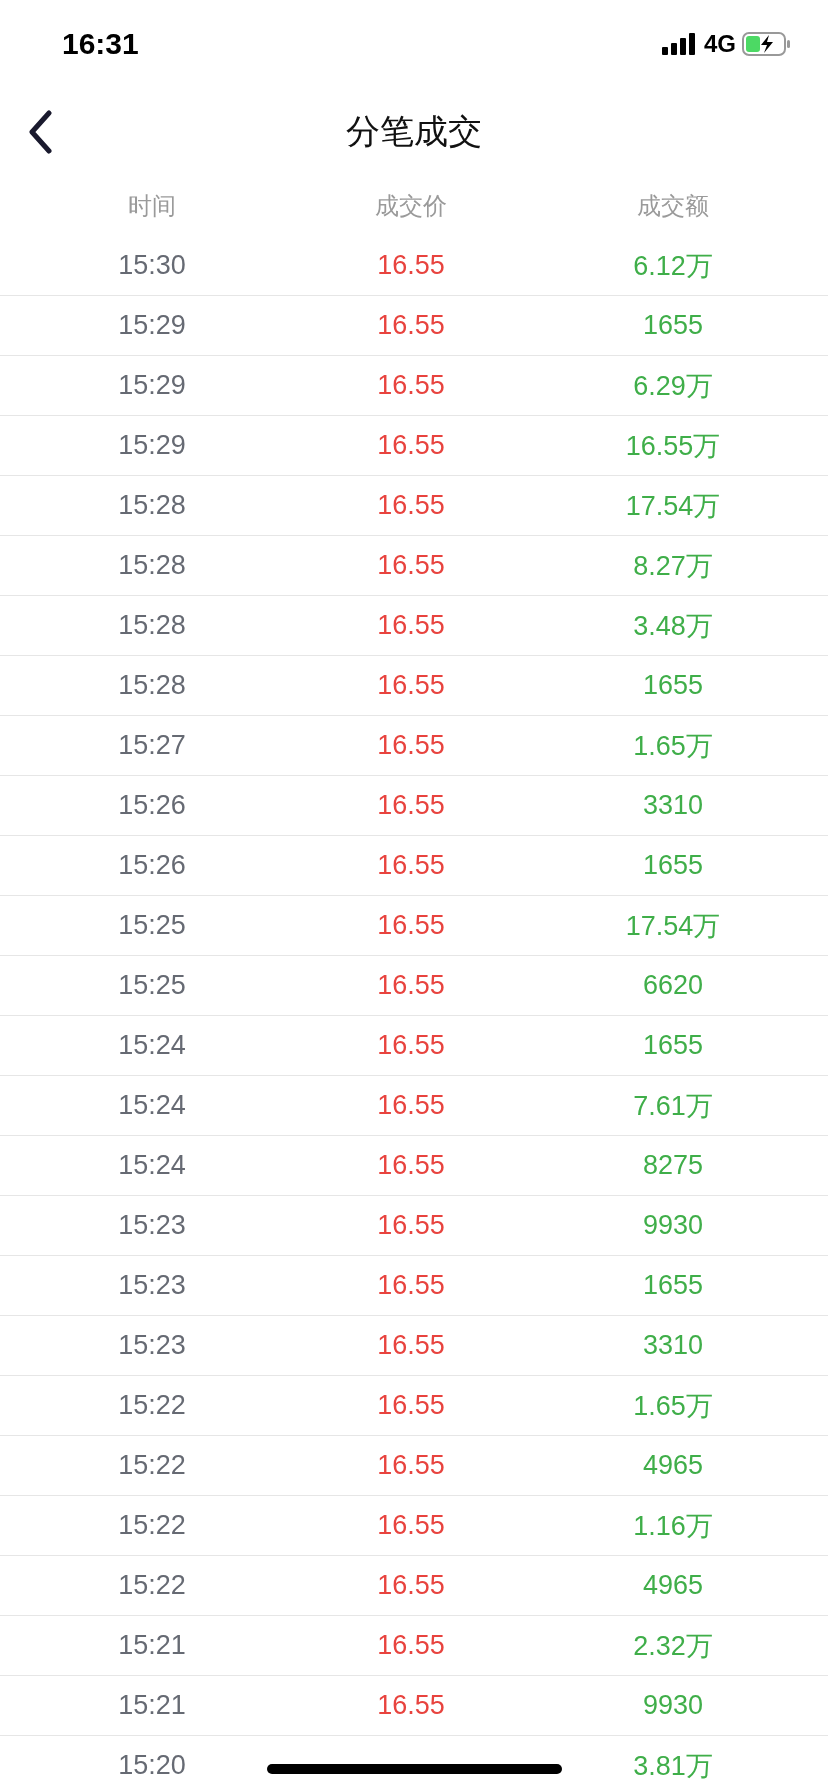 Image resolution: width=828 pixels, height=1792 pixels. What do you see at coordinates (673, 1526) in the screenshot?
I see `table-cell-text: 1.16万` at bounding box center [673, 1526].